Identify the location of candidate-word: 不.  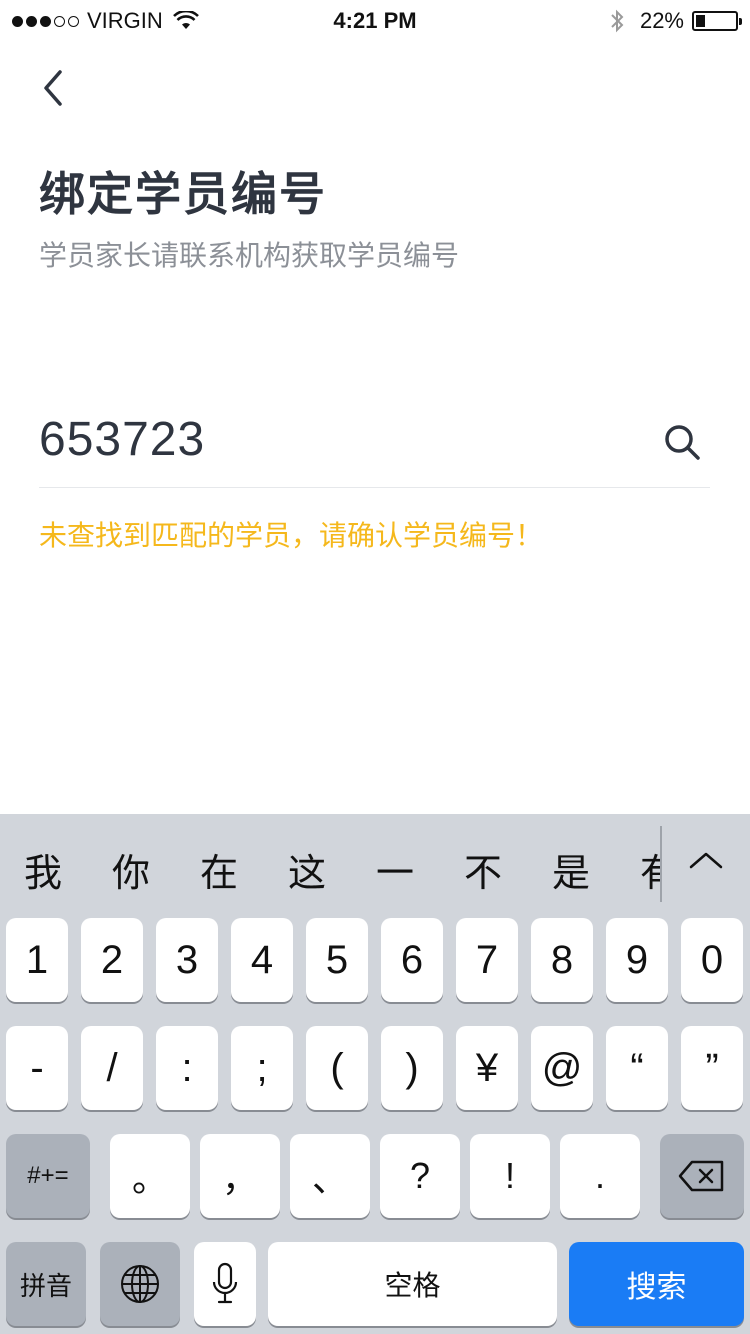
(483, 869).